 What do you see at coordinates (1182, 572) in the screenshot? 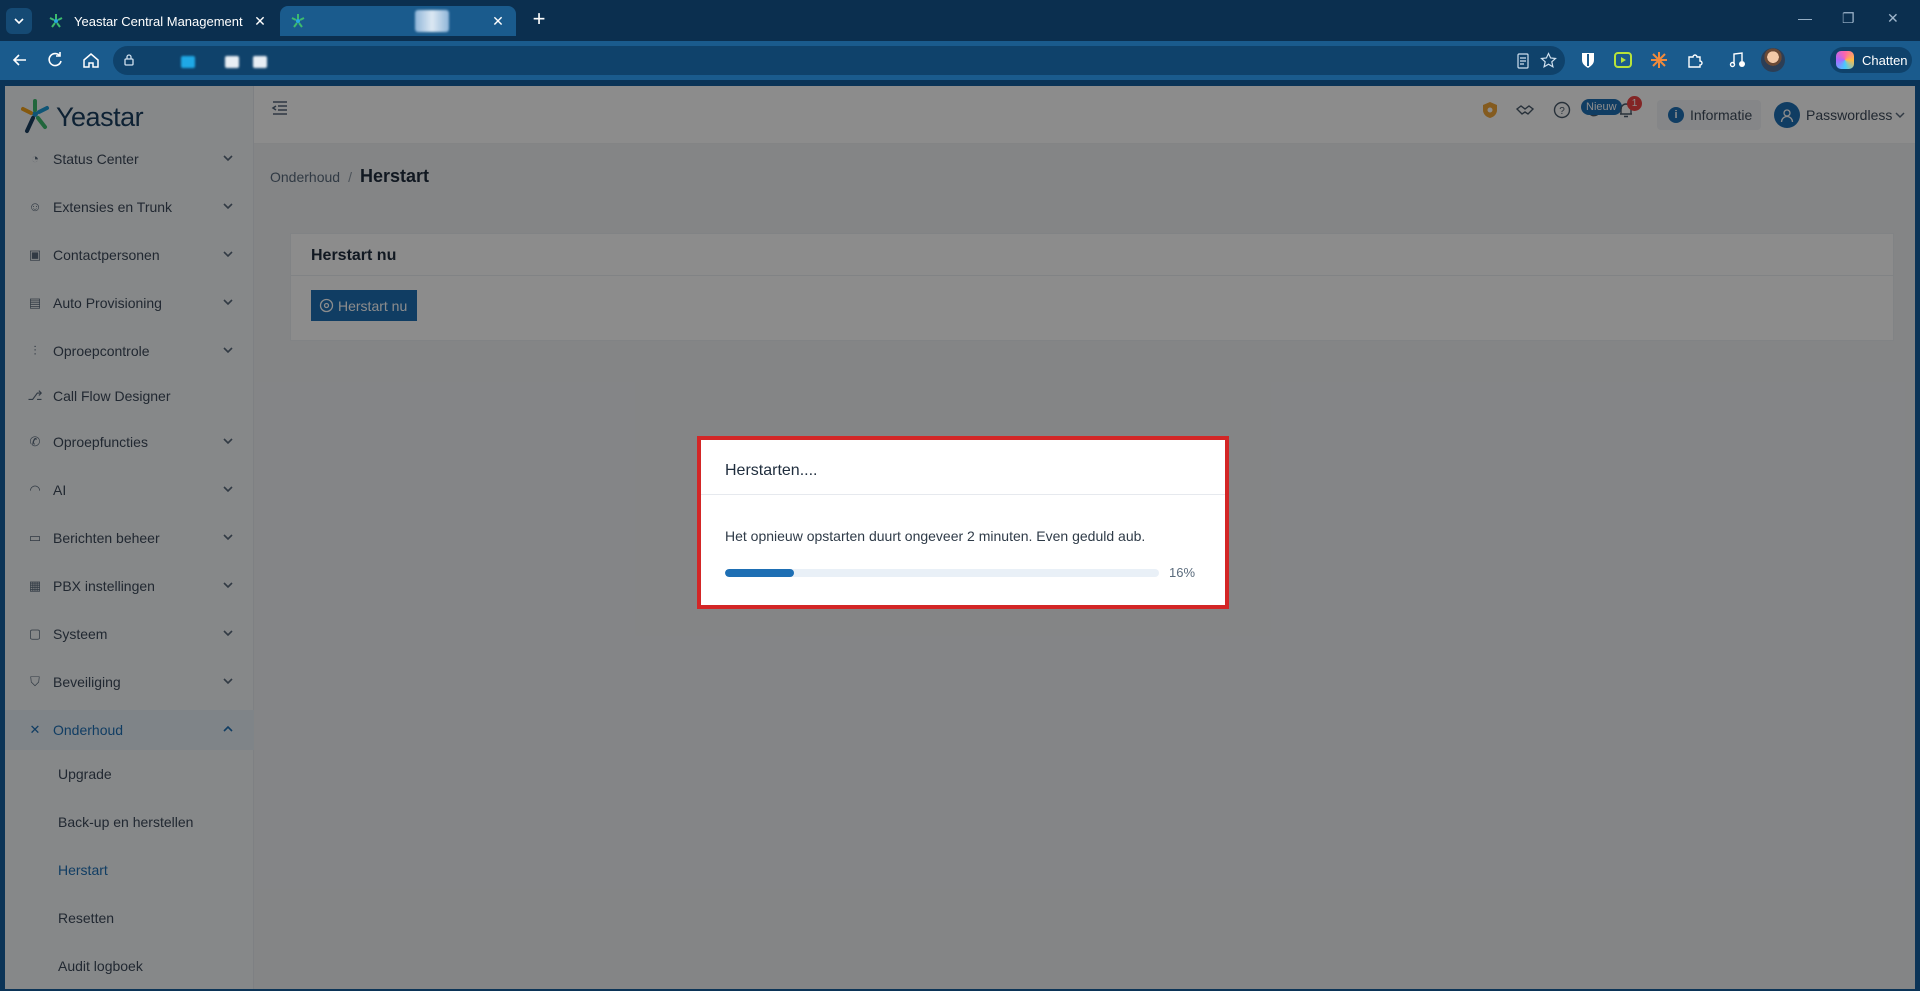
I see `progress-percent-label: 16%` at bounding box center [1182, 572].